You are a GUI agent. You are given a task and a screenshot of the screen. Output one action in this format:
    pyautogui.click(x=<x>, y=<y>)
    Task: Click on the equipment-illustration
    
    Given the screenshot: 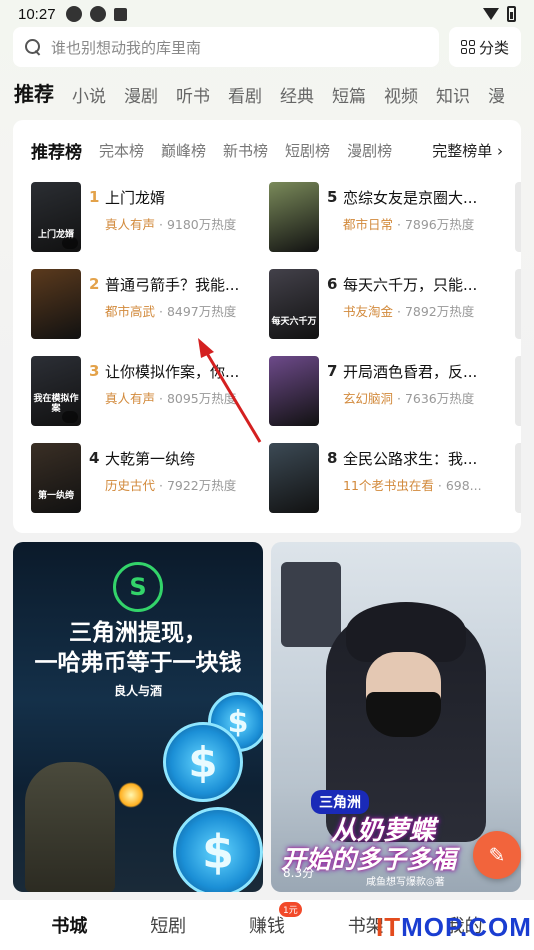 What is the action you would take?
    pyautogui.click(x=311, y=604)
    